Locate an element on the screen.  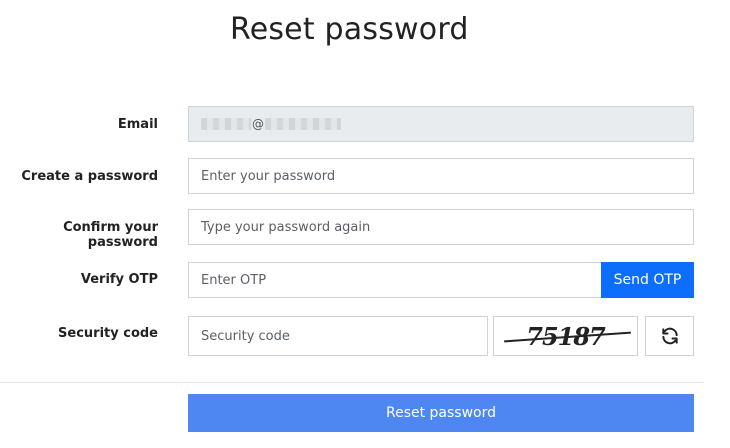
security-code-input is located at coordinates (338, 336).